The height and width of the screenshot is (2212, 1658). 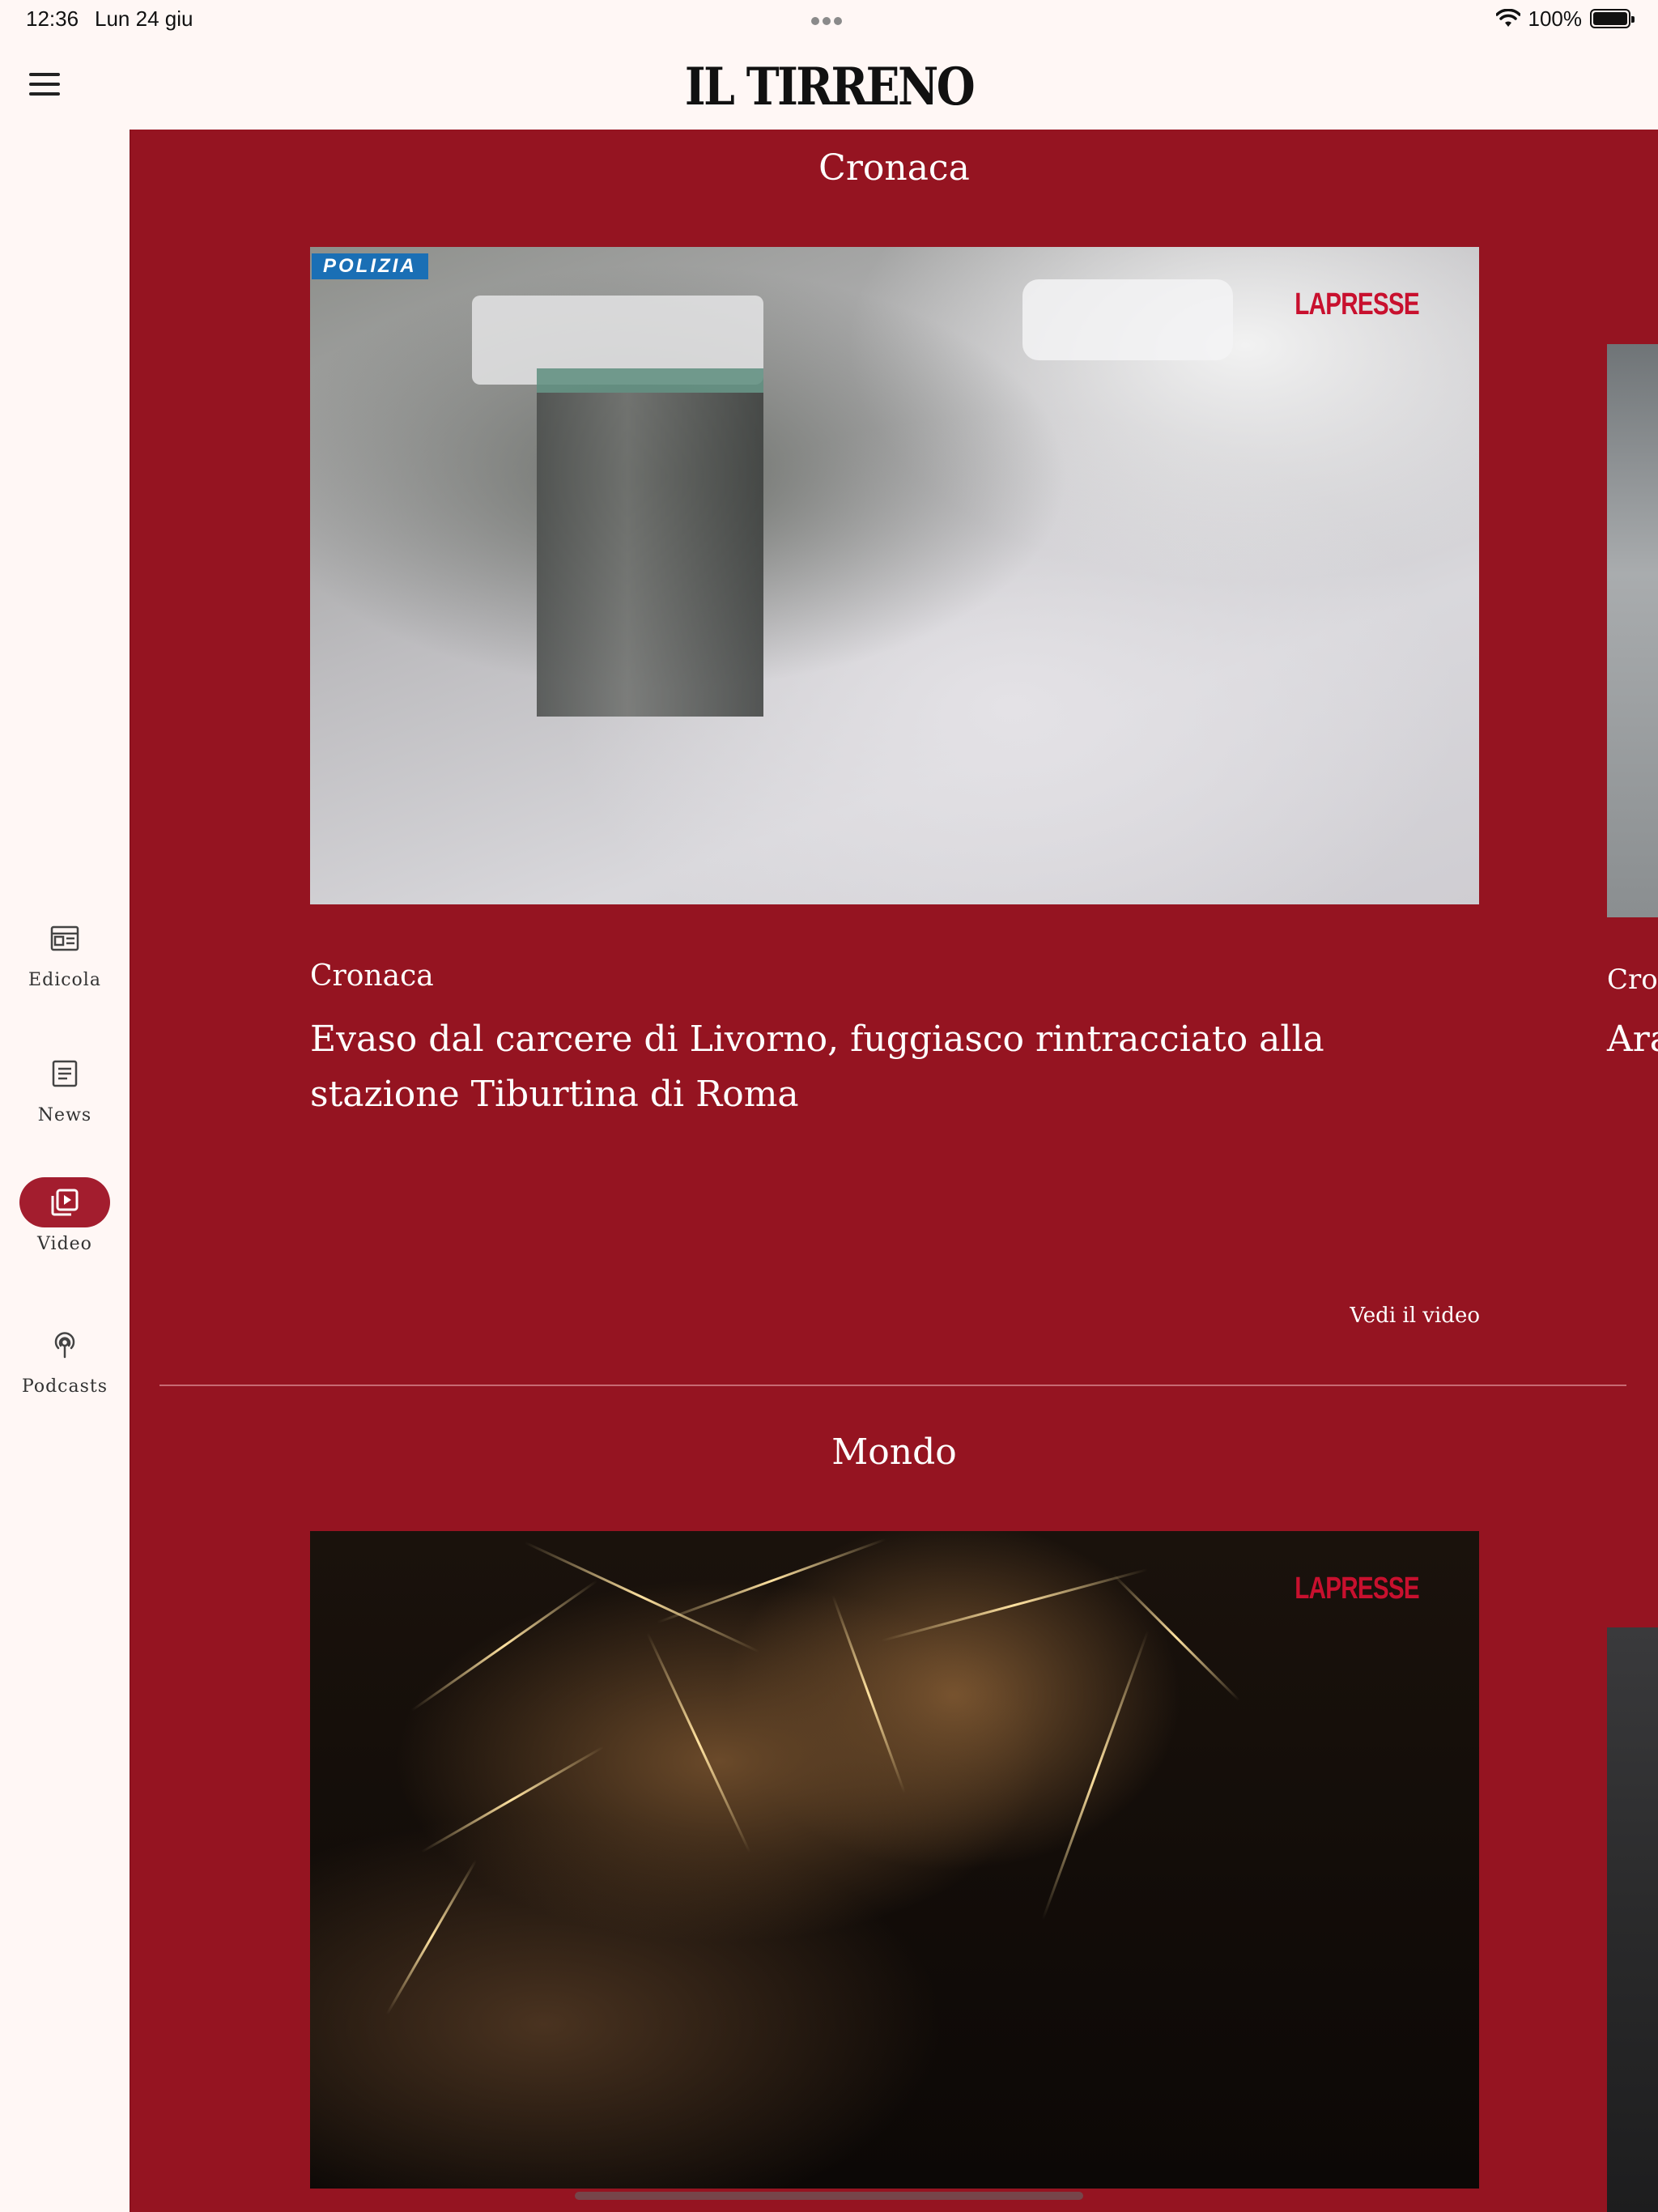 What do you see at coordinates (372, 976) in the screenshot?
I see `article-category: Cronaca` at bounding box center [372, 976].